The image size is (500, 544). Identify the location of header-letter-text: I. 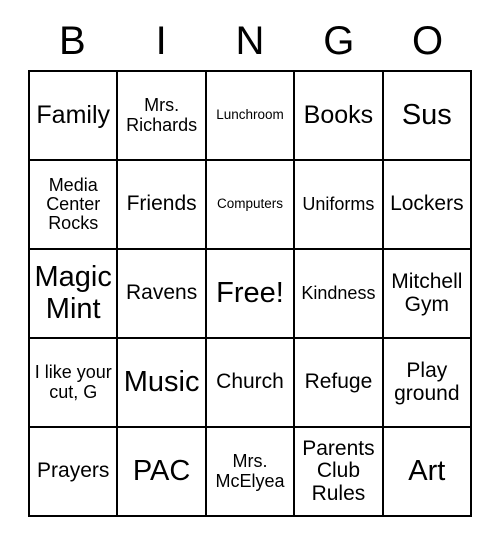
(161, 41).